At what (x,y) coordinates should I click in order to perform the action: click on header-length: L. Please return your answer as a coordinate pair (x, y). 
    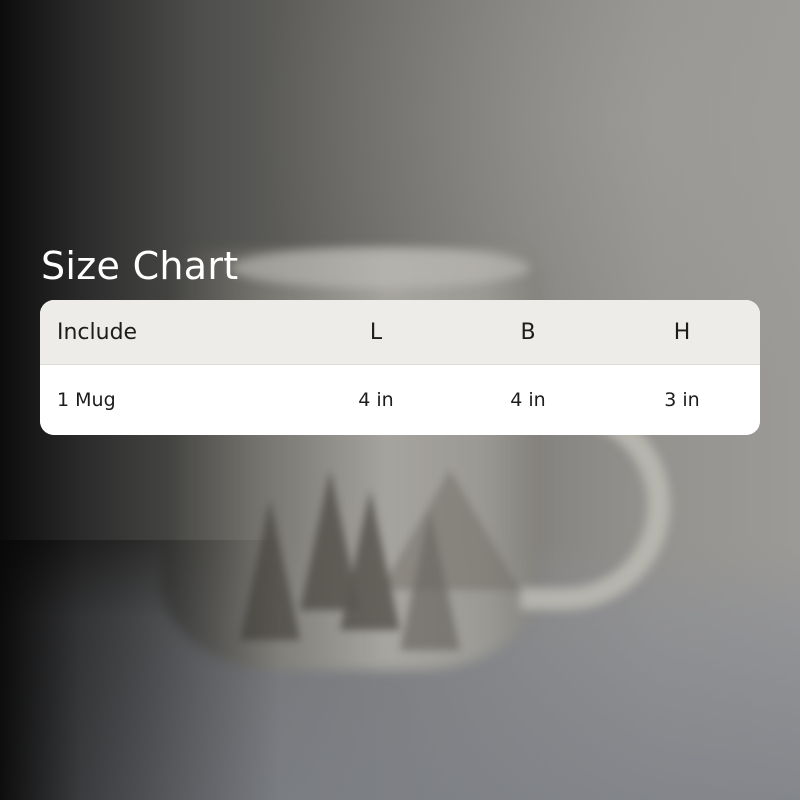
    Looking at the image, I should click on (376, 332).